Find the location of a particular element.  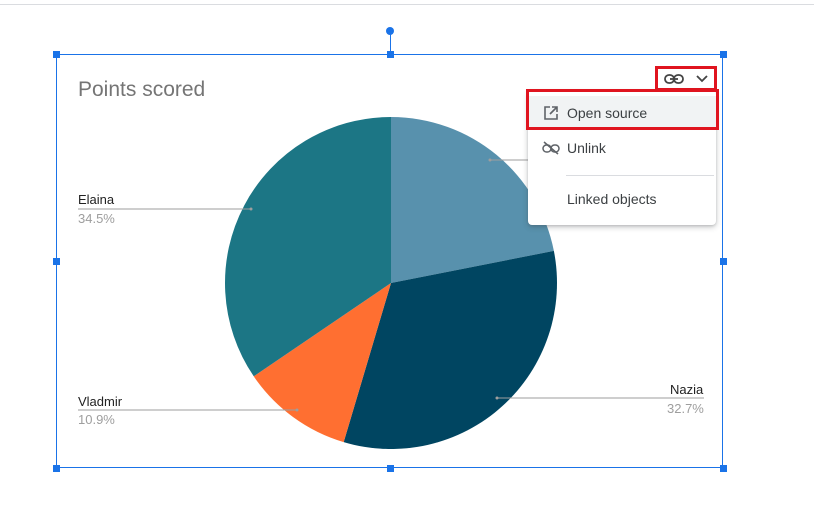

menu-item-label: Unlink is located at coordinates (586, 148).